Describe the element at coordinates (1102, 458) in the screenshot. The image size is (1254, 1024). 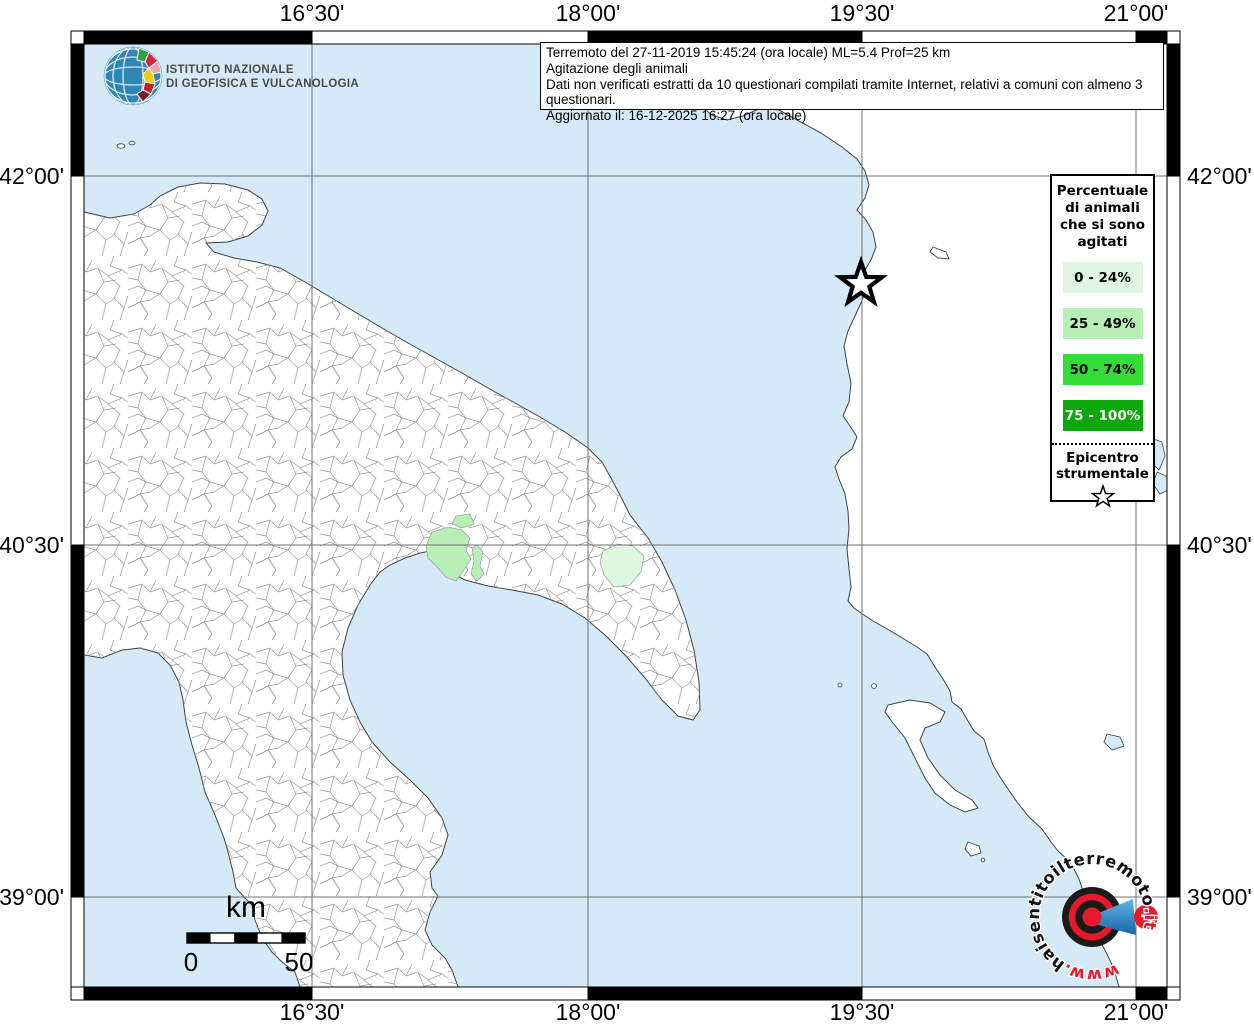
I see `legend-epicenter-line: Epicentro` at that location.